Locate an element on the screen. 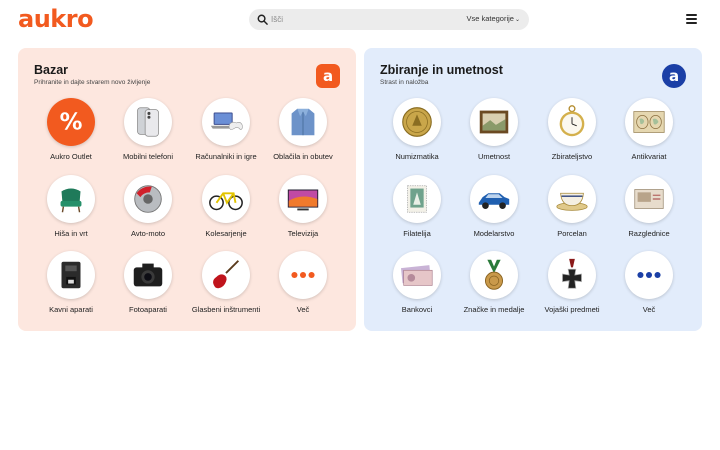  top-bar: aukro Vse kategorije⌄ is located at coordinates (360, 19).